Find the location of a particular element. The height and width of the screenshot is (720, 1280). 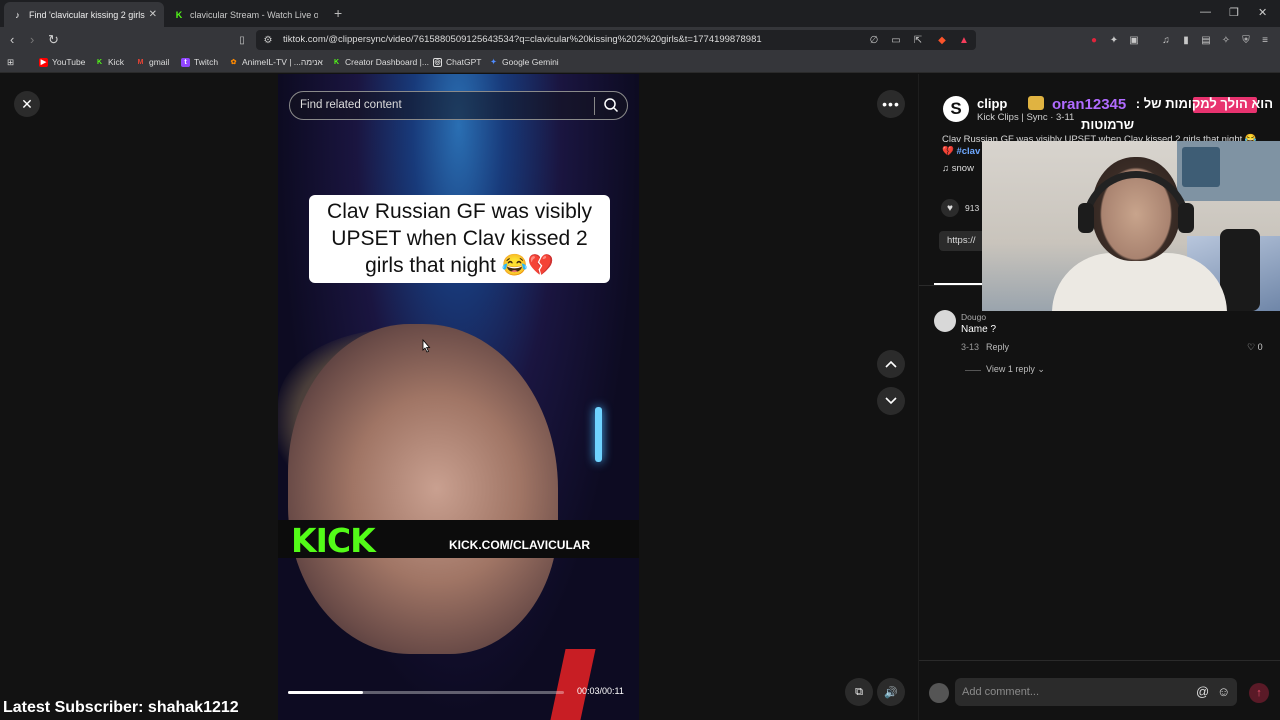

chevron-down-icon: ⌄ is located at coordinates (1041, 369).